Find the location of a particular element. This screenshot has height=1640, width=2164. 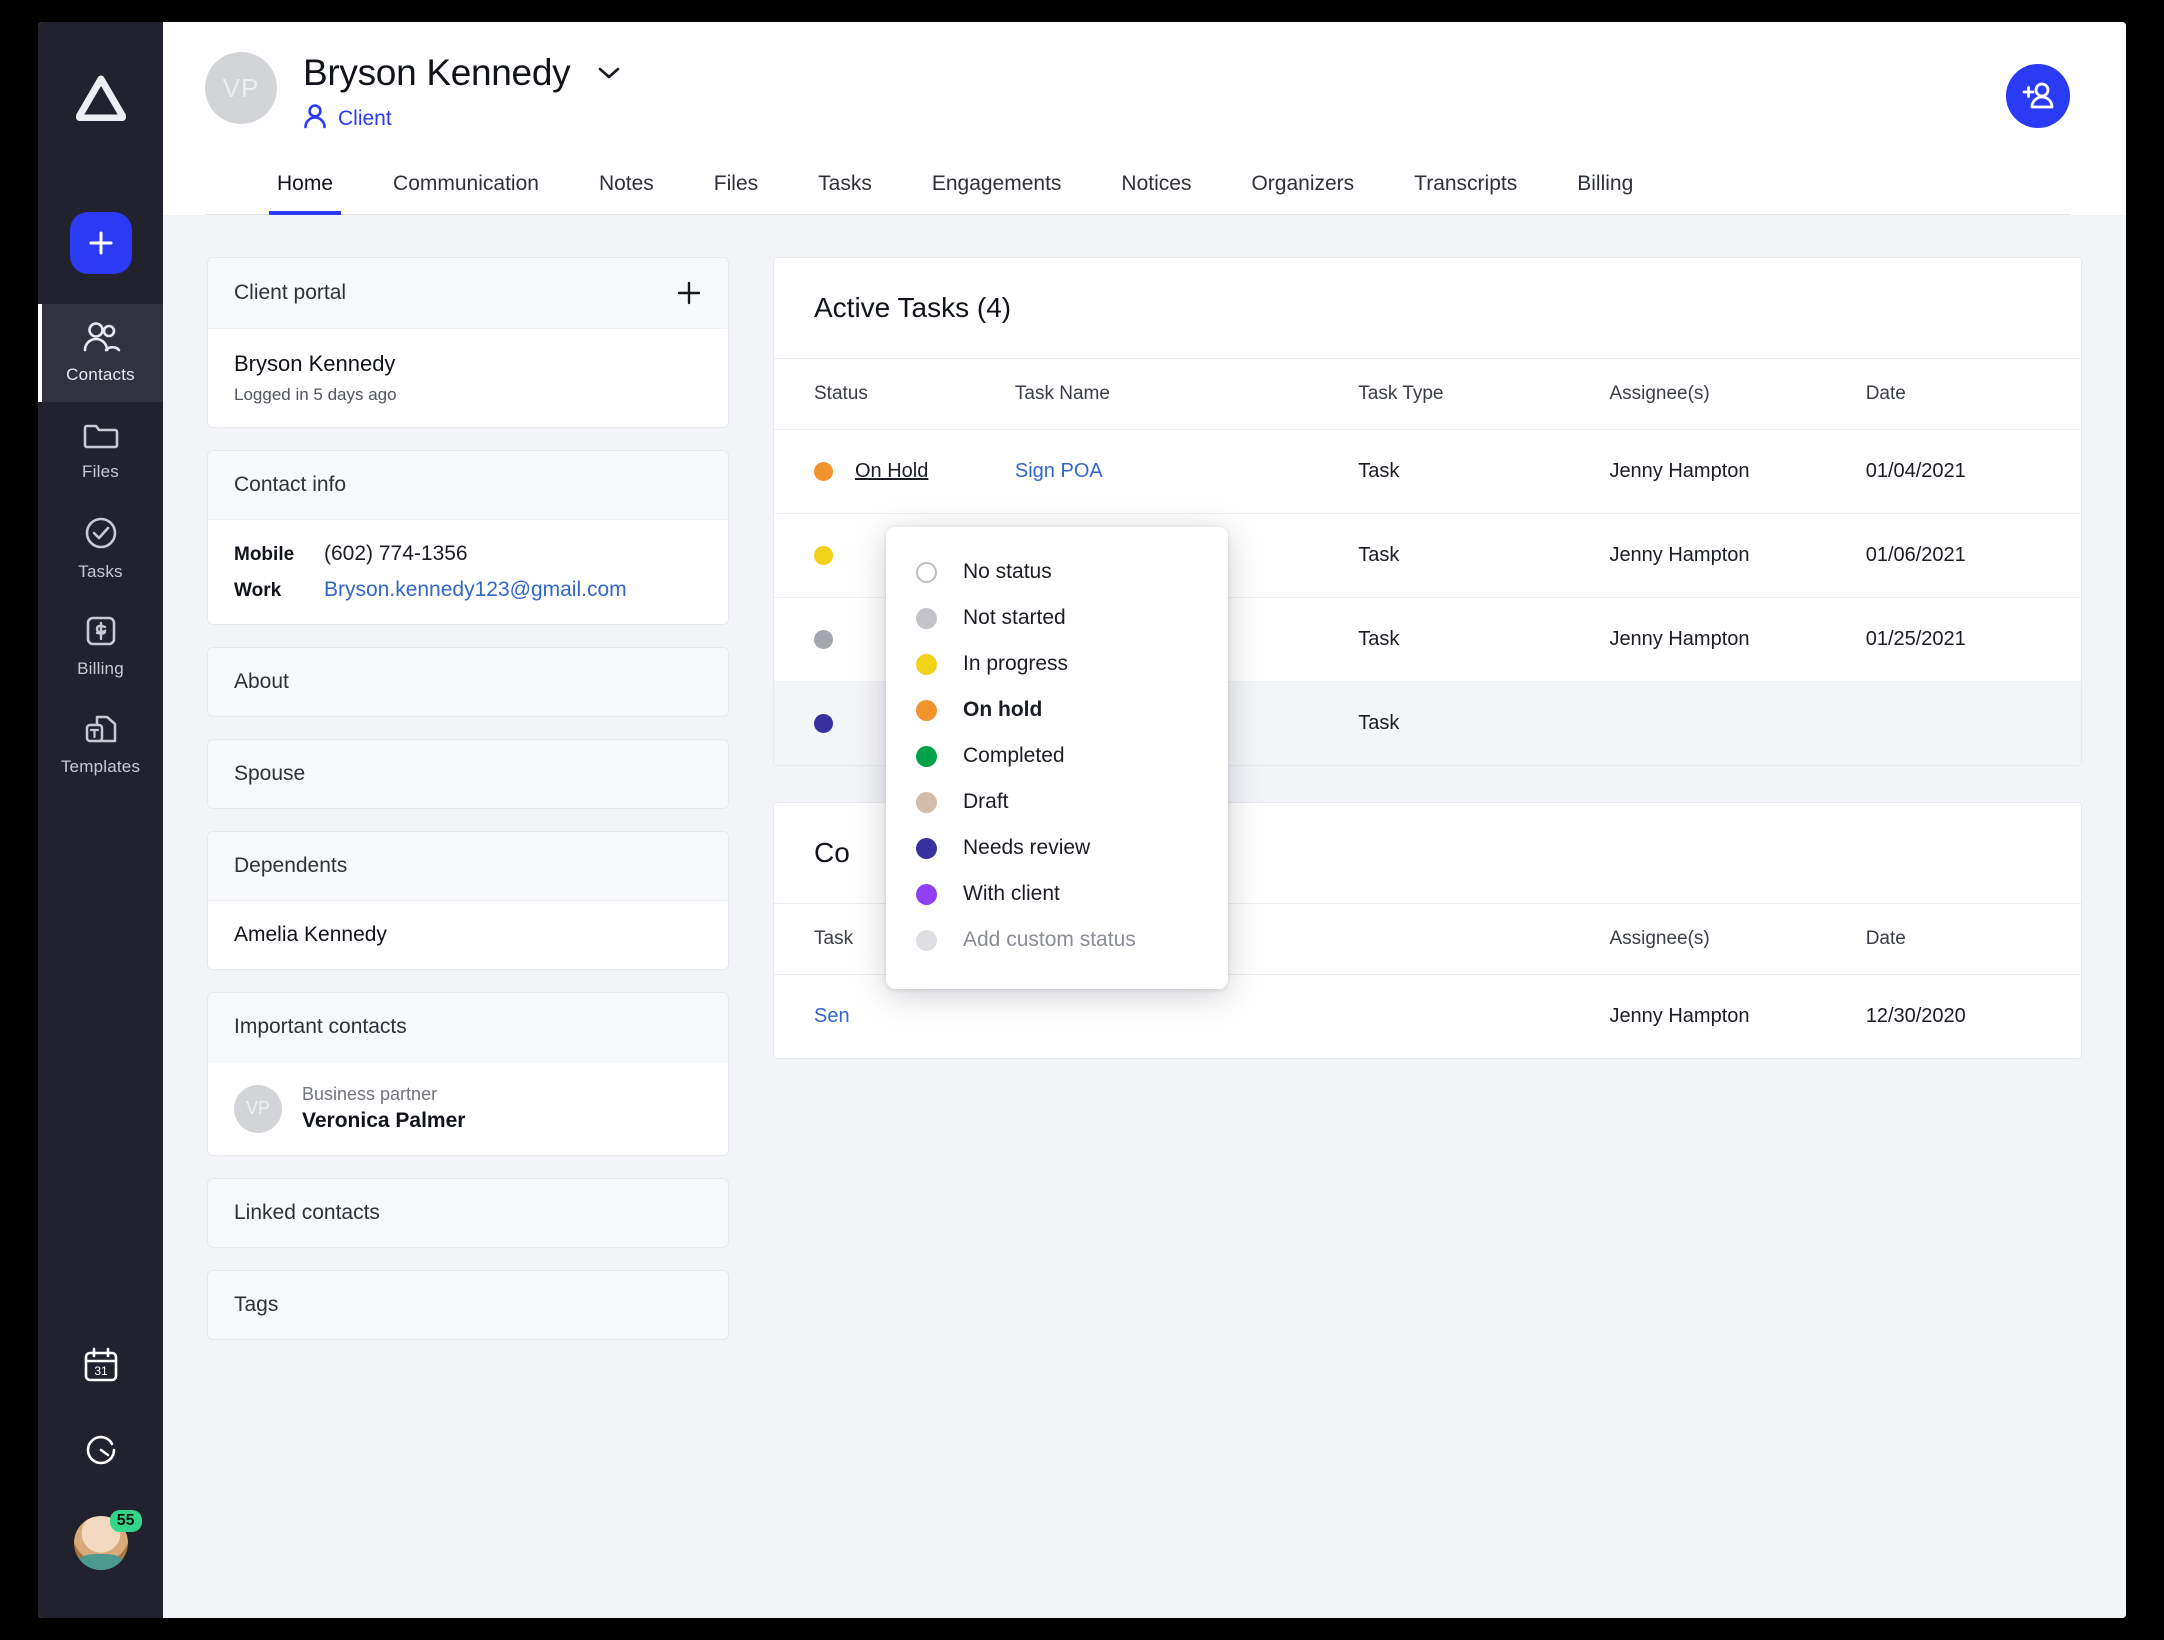

portal-last-login: Logged in 5 days ago is located at coordinates (315, 394).